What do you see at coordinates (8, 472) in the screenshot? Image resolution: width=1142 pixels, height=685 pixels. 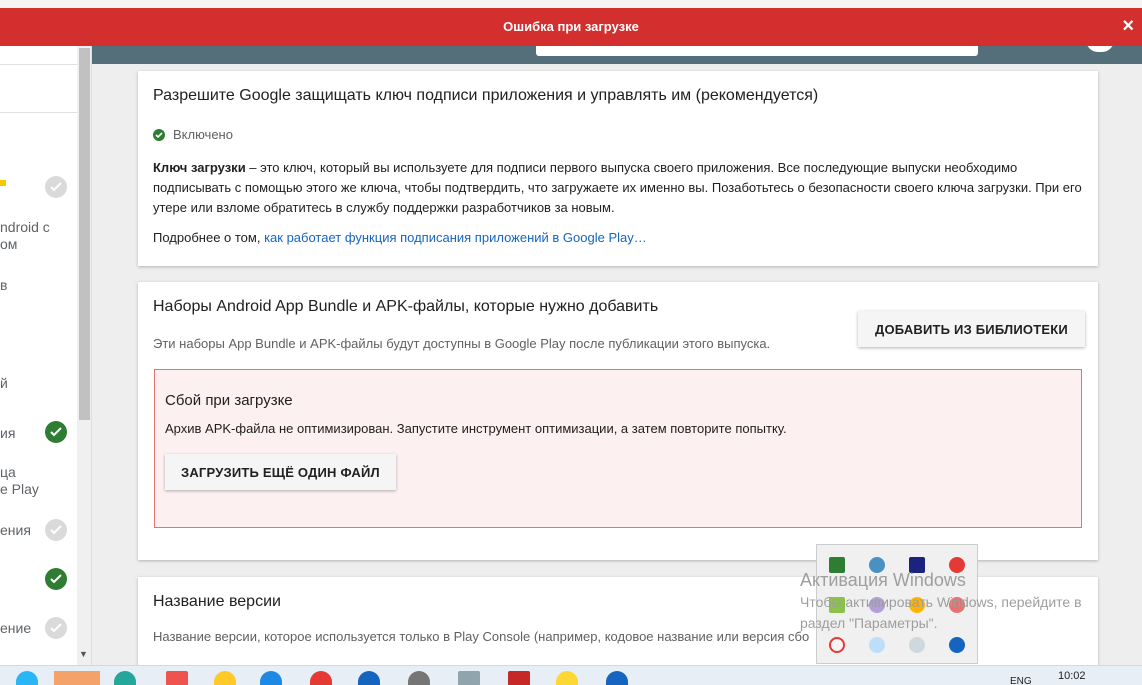 I see `sidebar-item-label: ца` at bounding box center [8, 472].